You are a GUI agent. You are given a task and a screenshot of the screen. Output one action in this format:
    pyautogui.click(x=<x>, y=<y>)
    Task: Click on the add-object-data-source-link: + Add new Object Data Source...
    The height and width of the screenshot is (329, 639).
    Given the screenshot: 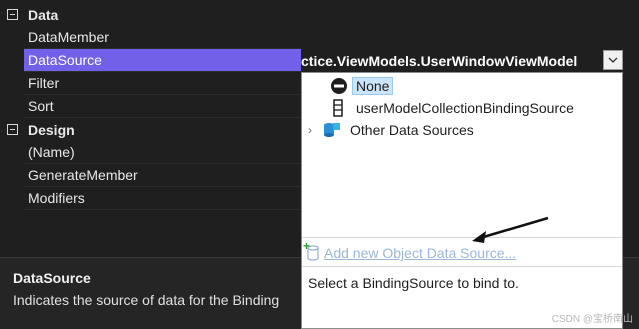 What is the action you would take?
    pyautogui.click(x=410, y=250)
    